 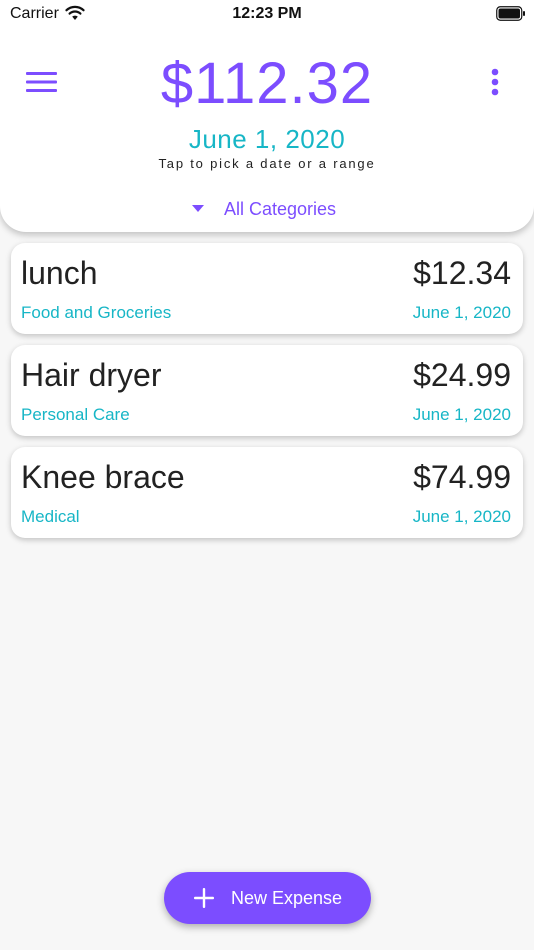 I want to click on expense-amount: $12.34, so click(x=462, y=273).